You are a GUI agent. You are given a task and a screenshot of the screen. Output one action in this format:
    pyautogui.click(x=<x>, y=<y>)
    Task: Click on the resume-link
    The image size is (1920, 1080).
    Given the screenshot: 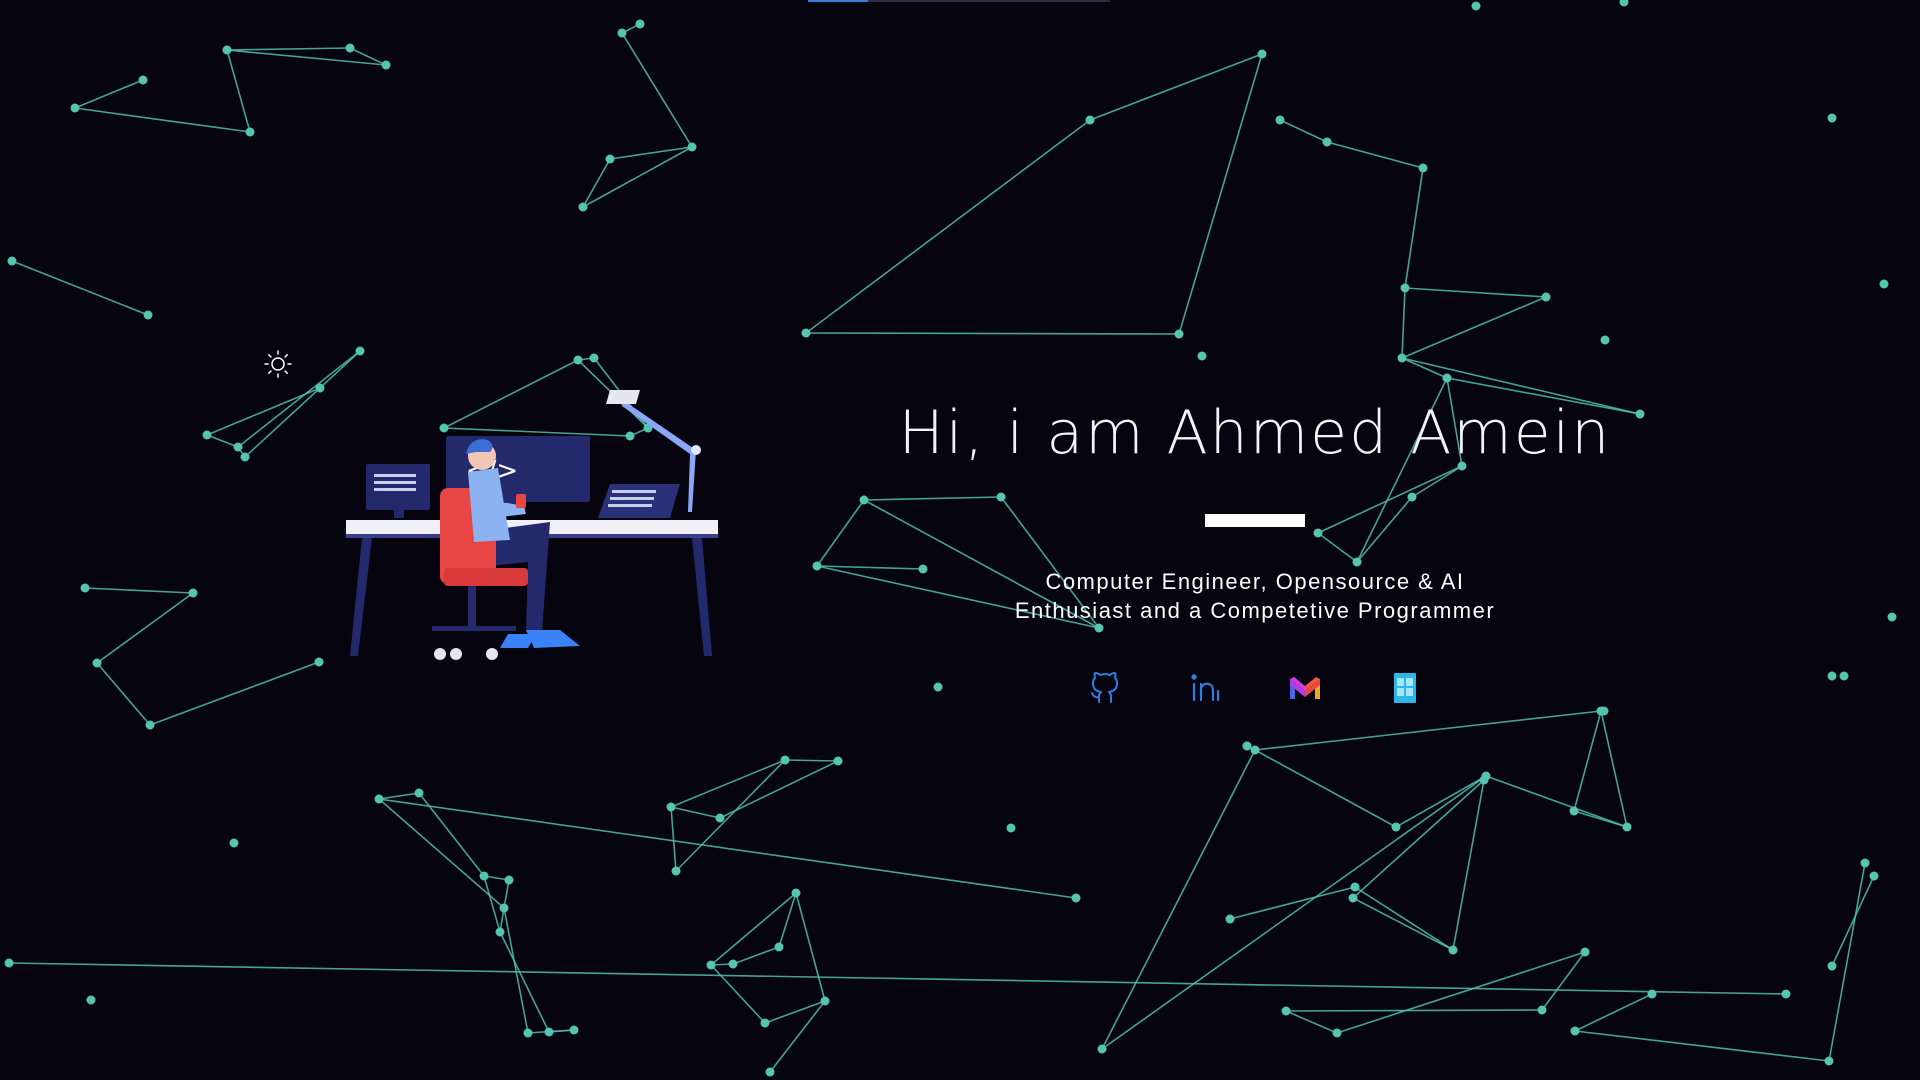 What is the action you would take?
    pyautogui.click(x=1405, y=688)
    